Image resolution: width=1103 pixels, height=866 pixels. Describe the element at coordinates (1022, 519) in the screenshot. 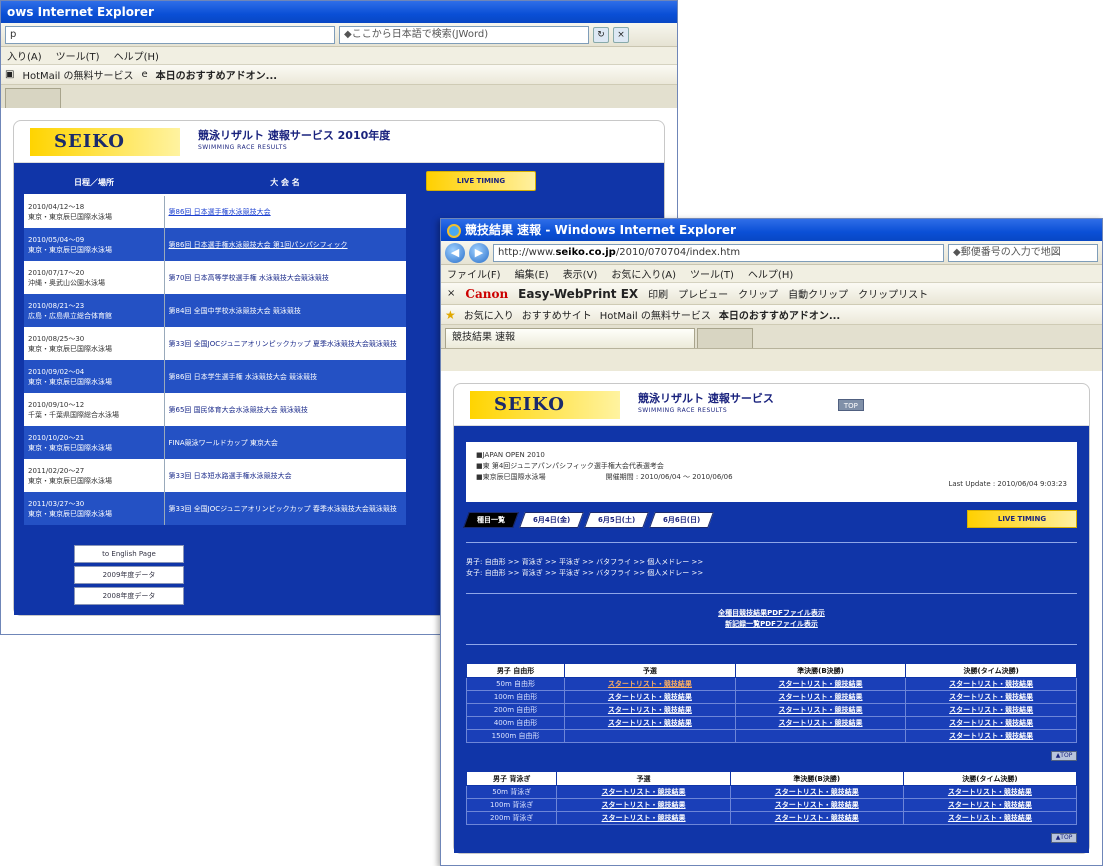

I see `live-timing-button: LIVE TIMING` at that location.